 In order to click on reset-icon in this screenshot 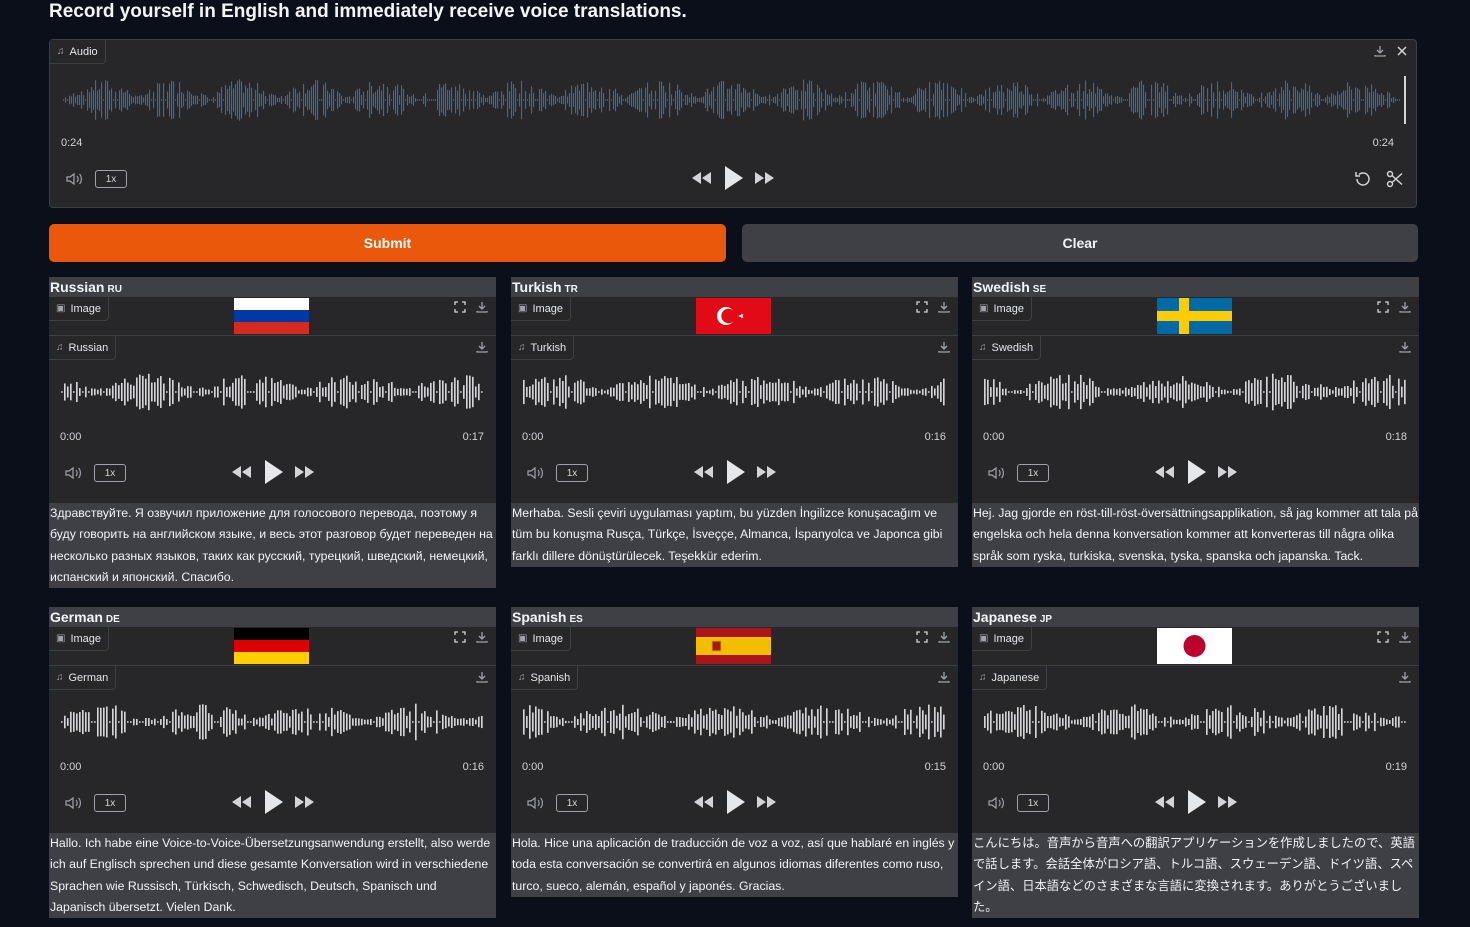, I will do `click(1363, 181)`.